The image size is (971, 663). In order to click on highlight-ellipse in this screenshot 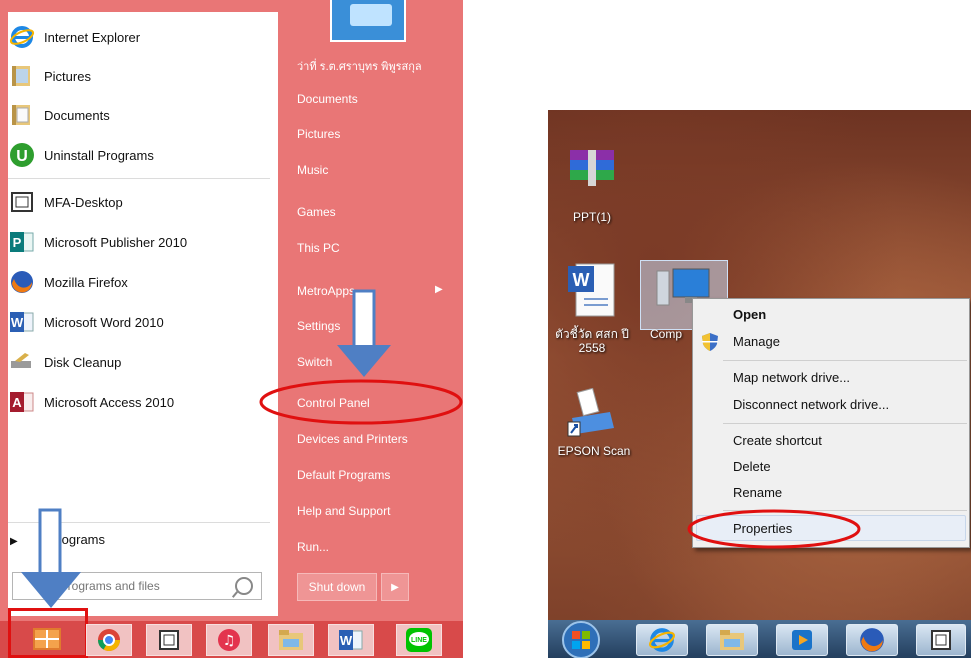, I will do `click(774, 529)`.